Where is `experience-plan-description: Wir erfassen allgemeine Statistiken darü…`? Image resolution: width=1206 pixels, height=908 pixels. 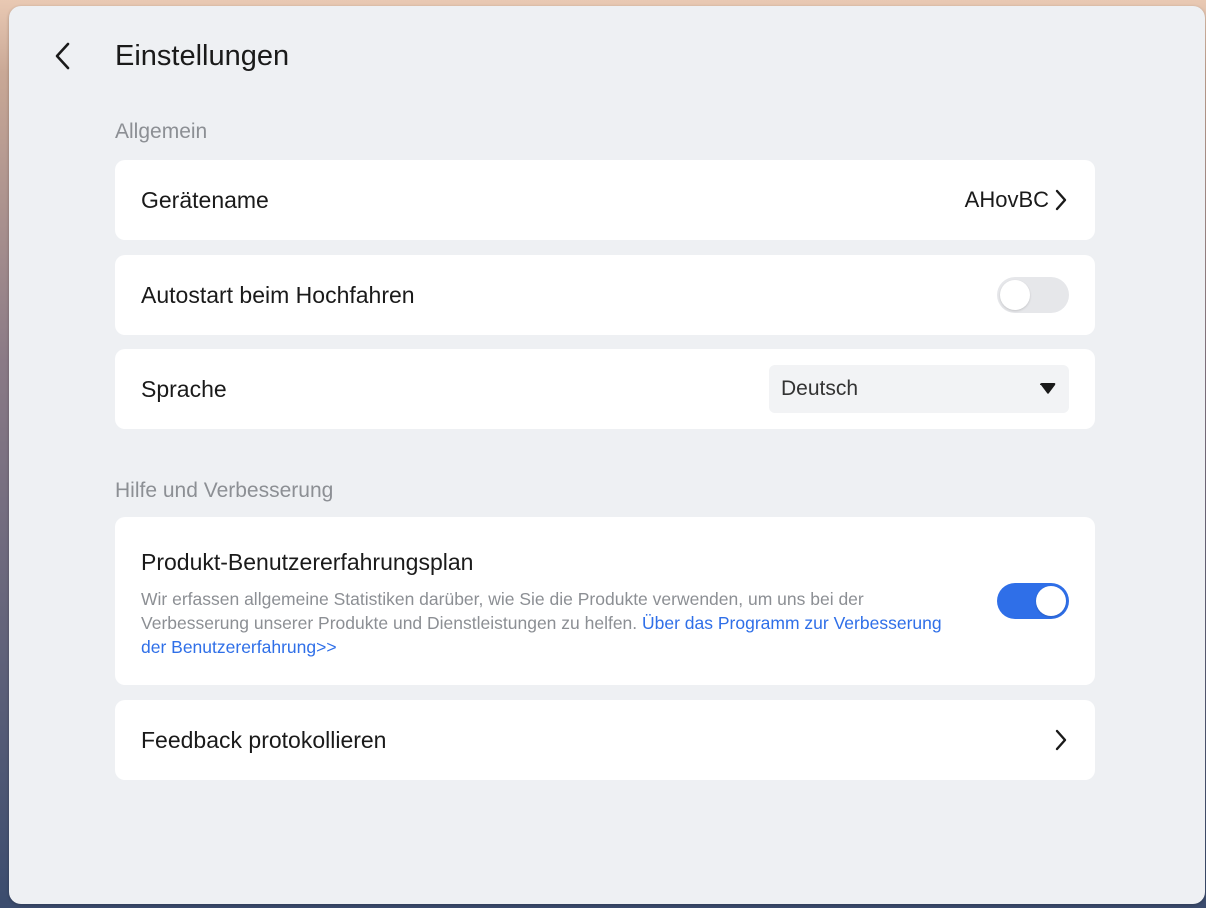
experience-plan-description: Wir erfassen allgemeine Statistiken darü… is located at coordinates (551, 623).